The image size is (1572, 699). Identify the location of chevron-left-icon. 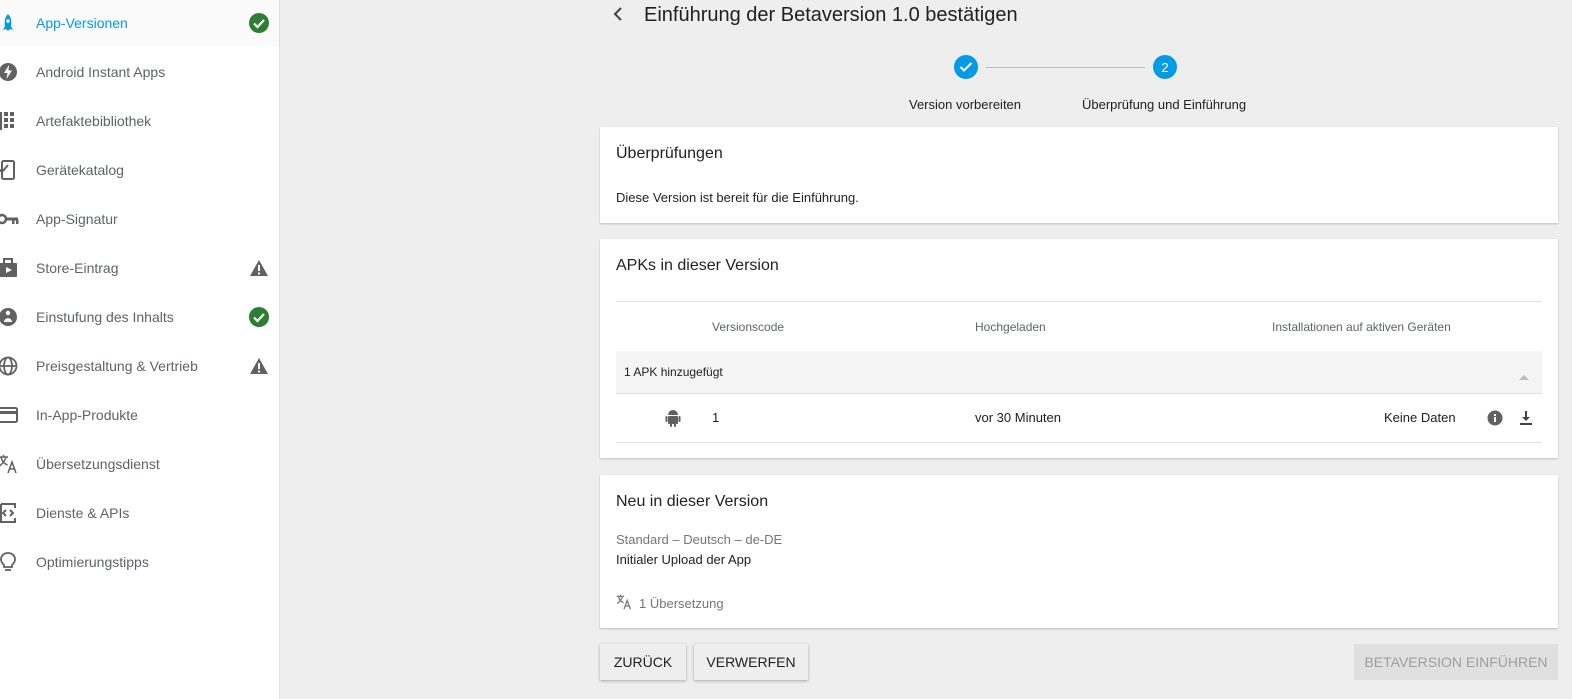
(617, 14).